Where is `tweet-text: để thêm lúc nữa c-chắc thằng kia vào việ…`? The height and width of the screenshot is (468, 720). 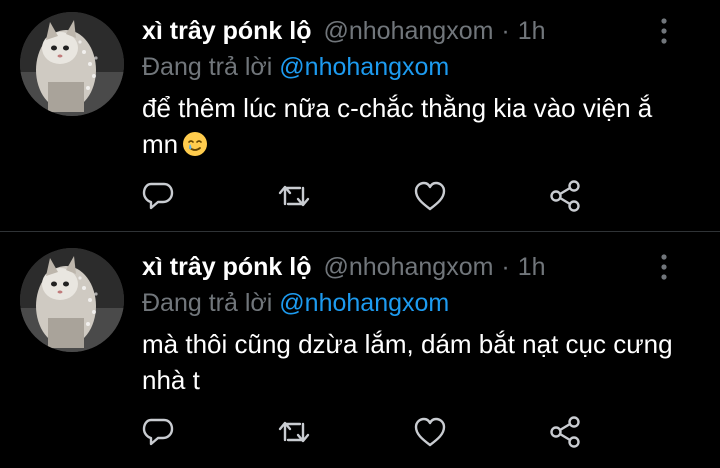 tweet-text: để thêm lúc nữa c-chắc thằng kia vào việ… is located at coordinates (412, 126).